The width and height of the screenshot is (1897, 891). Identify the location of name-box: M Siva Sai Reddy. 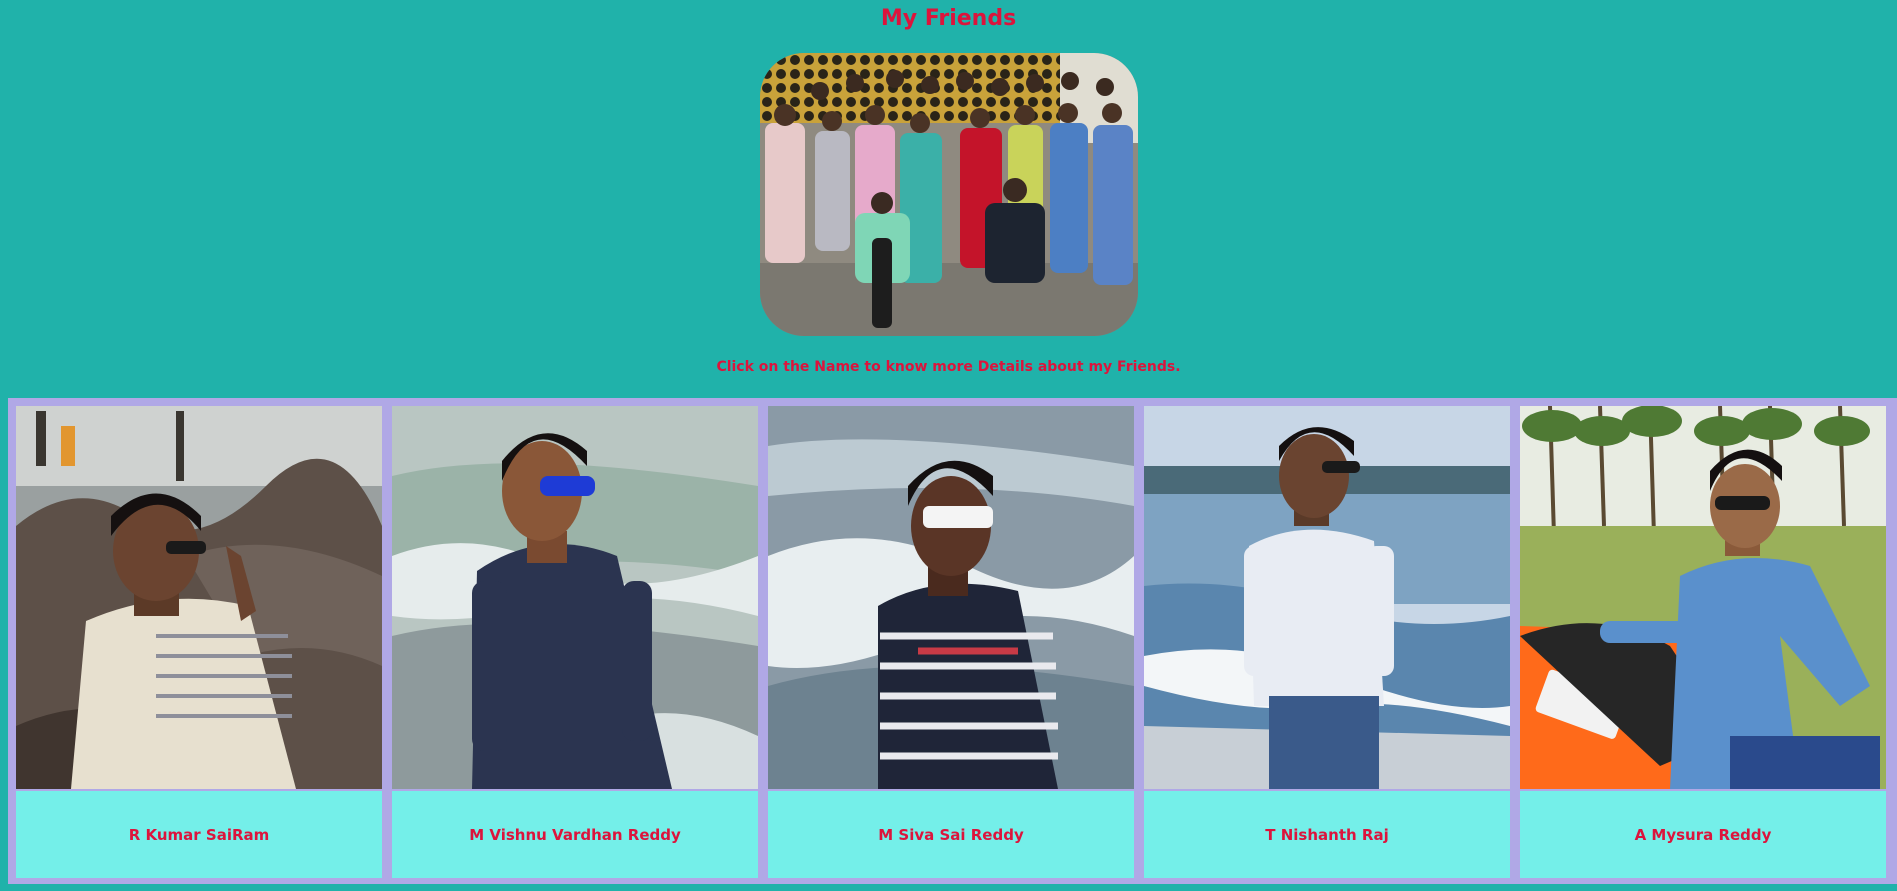
(951, 834).